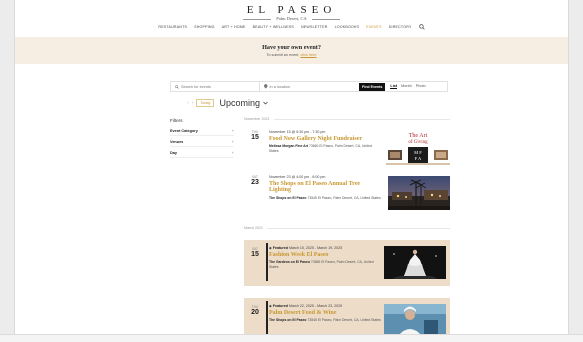 This screenshot has width=583, height=342. What do you see at coordinates (418, 136) in the screenshot?
I see `svg-text: The Art` at bounding box center [418, 136].